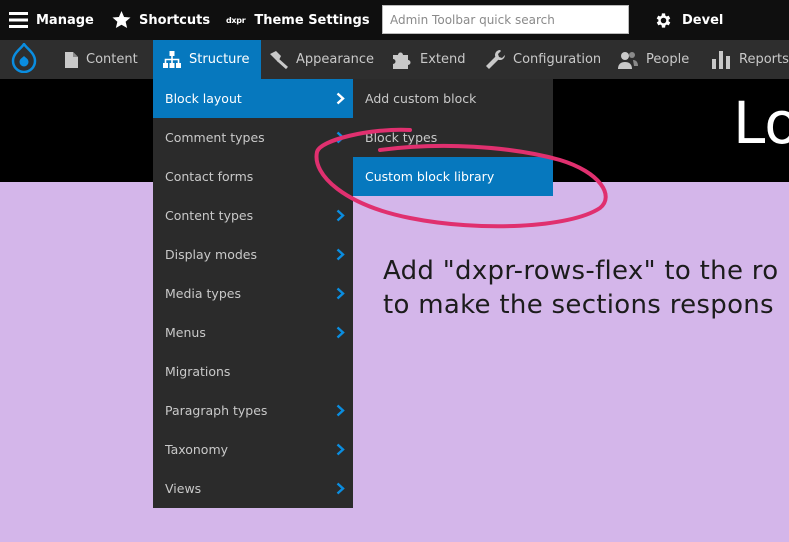  I want to click on nav-configuration-label: Configuration, so click(557, 59).